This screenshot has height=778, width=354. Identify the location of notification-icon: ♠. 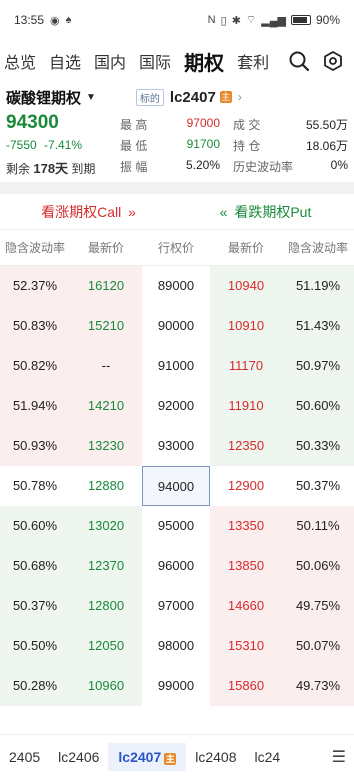
(68, 20).